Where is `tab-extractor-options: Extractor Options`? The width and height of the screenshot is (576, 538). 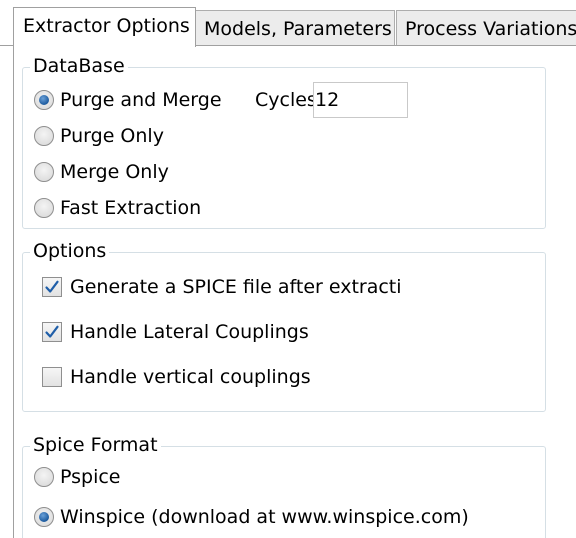
tab-extractor-options: Extractor Options is located at coordinates (104, 27).